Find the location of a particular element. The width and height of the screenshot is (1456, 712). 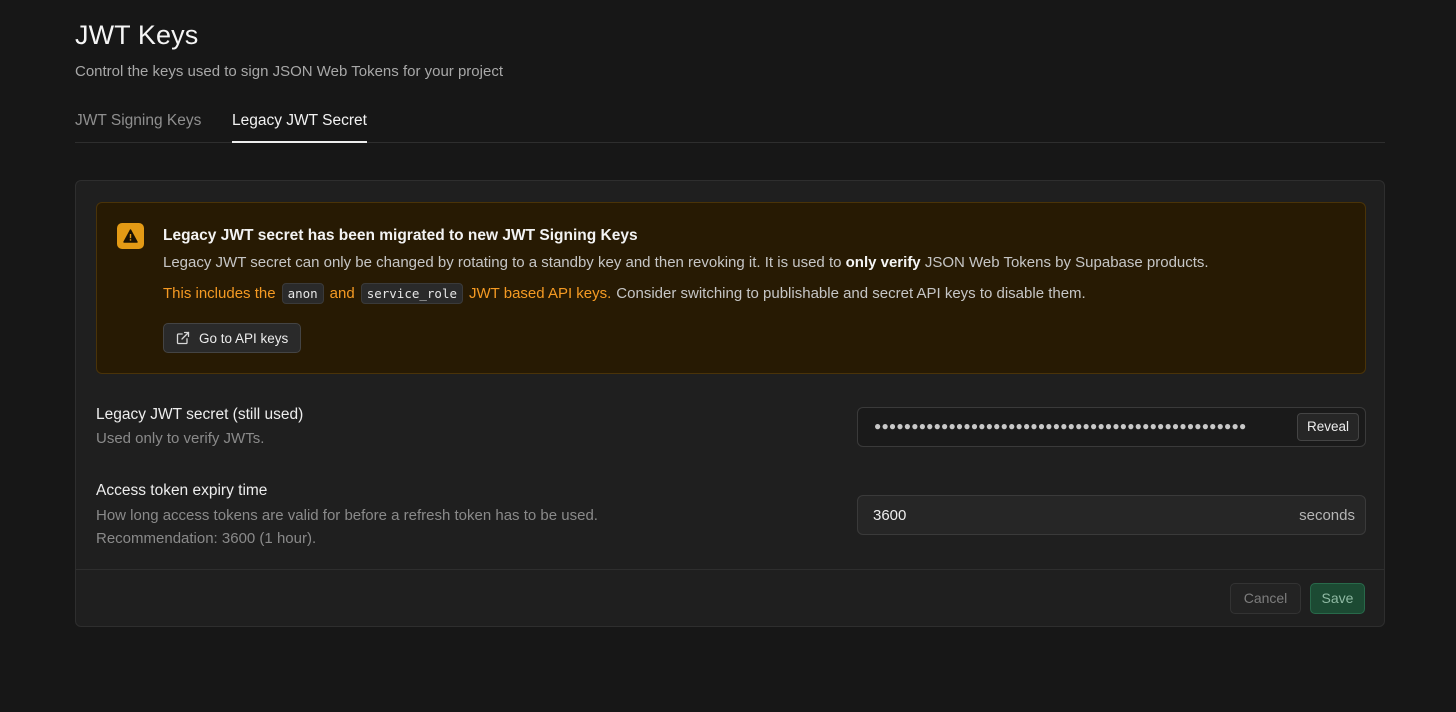

alert-note-and: and is located at coordinates (342, 293).